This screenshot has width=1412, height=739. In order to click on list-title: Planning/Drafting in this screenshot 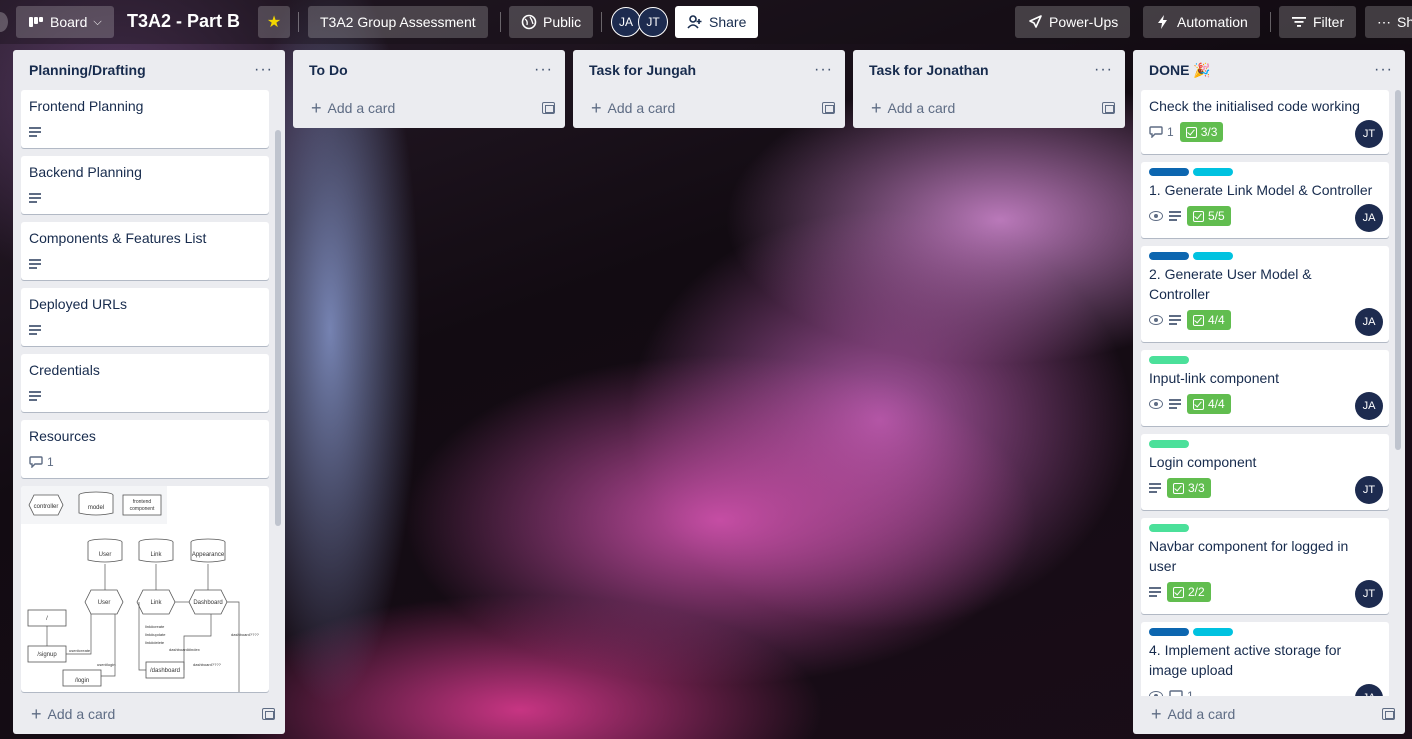, I will do `click(87, 70)`.